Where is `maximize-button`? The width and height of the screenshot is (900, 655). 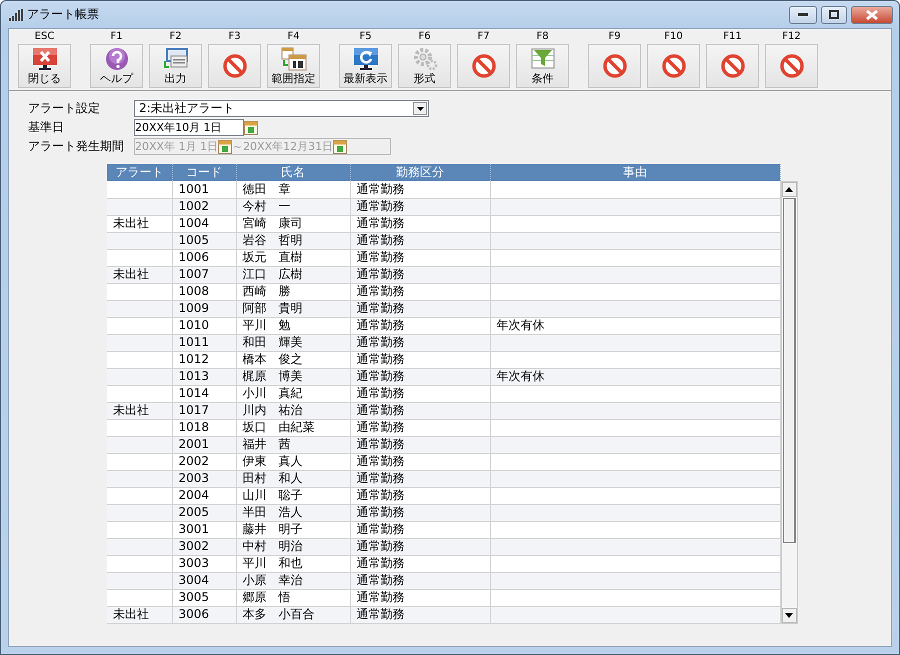 maximize-button is located at coordinates (834, 15).